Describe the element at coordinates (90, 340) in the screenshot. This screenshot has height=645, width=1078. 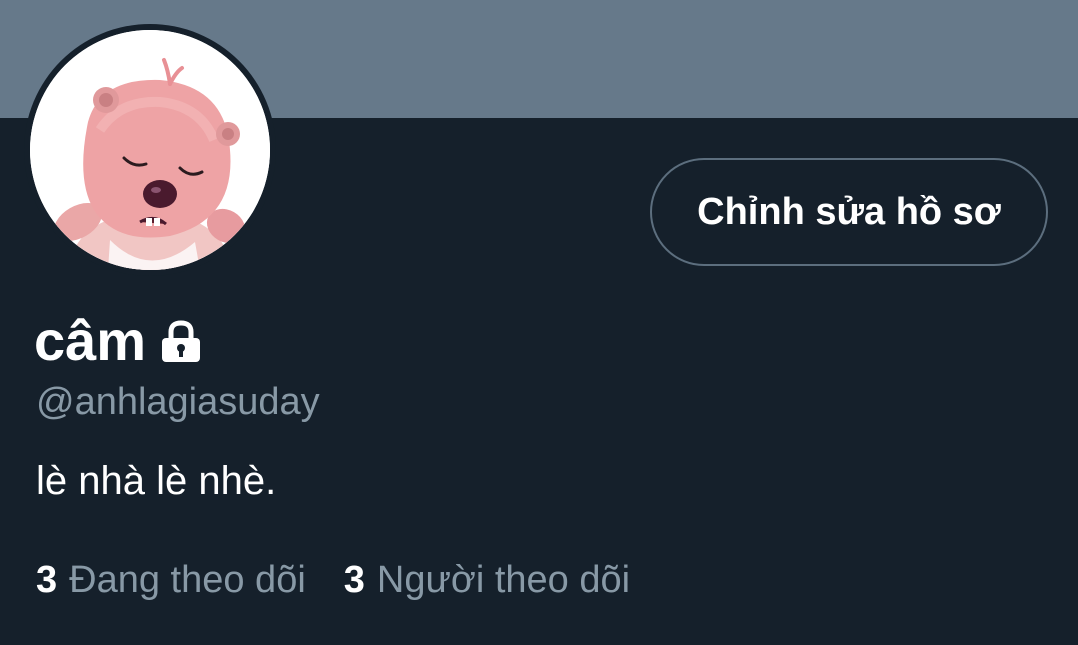
I see `display-name: câm` at that location.